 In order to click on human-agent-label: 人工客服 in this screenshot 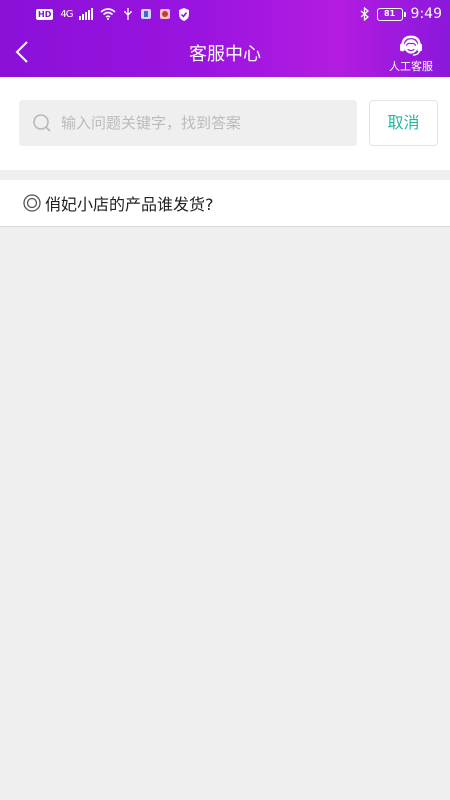, I will do `click(411, 66)`.